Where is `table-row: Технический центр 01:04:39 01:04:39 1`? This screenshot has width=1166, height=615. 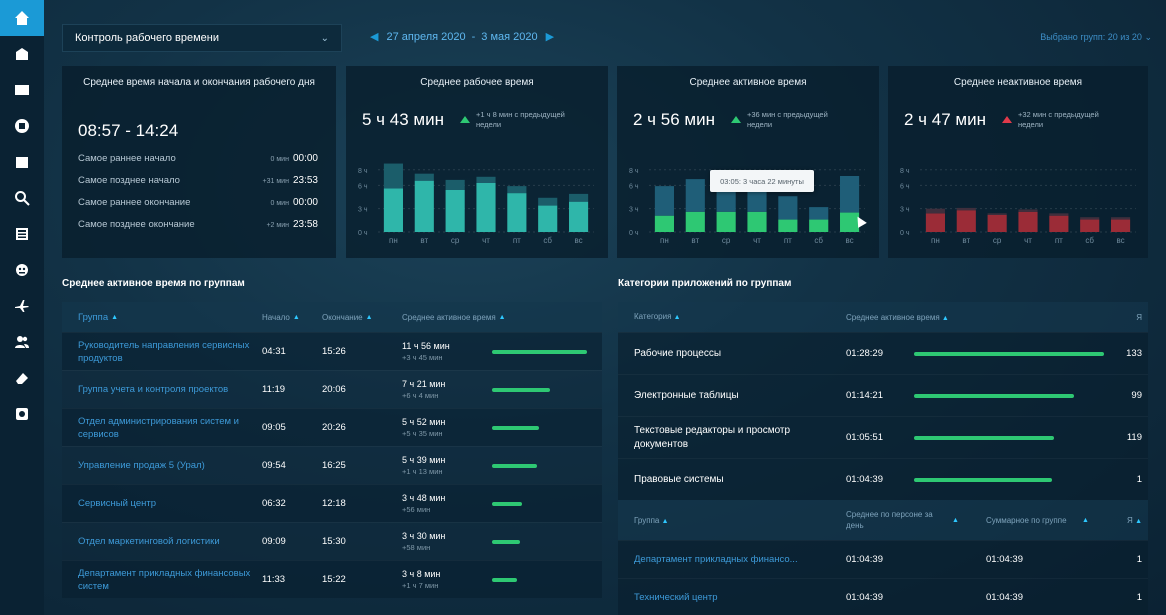
table-row: Технический центр 01:04:39 01:04:39 1 is located at coordinates (883, 596).